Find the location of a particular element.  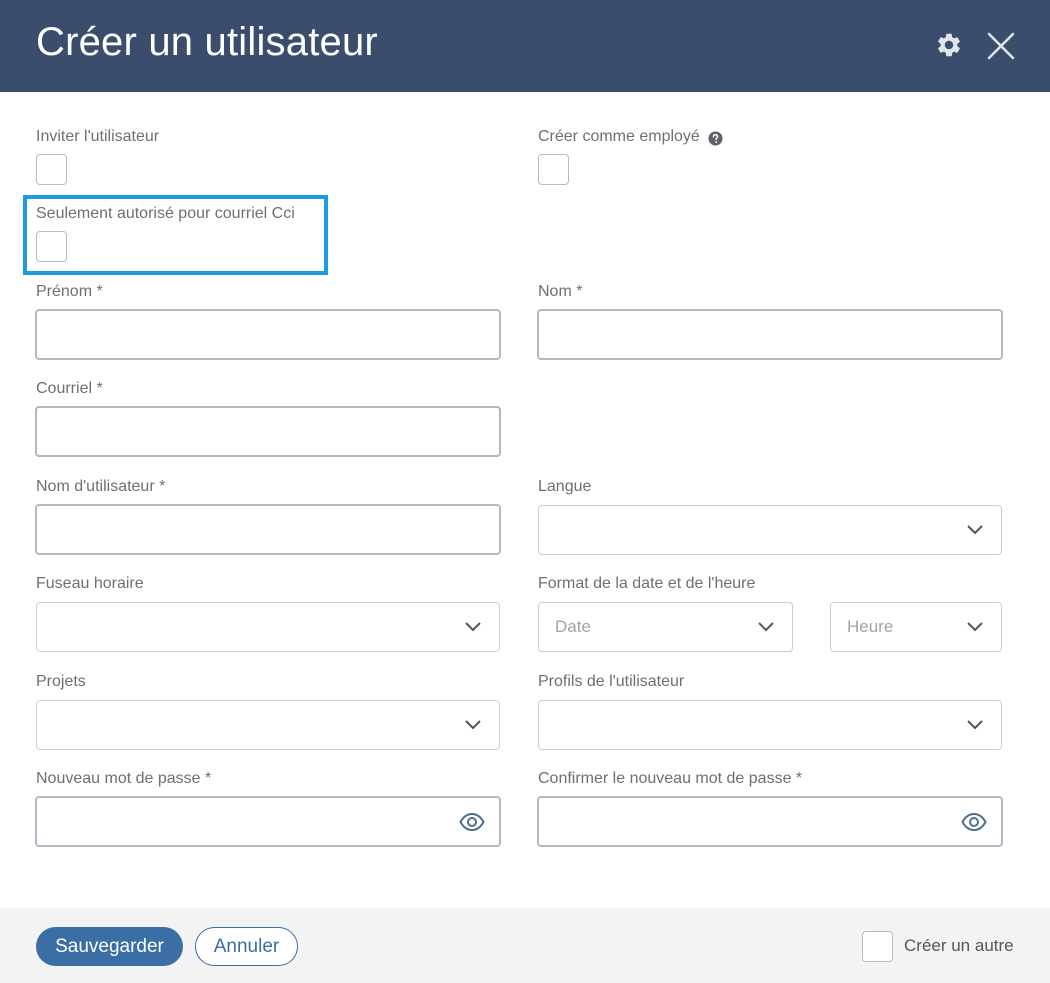

email-field is located at coordinates (268, 431).